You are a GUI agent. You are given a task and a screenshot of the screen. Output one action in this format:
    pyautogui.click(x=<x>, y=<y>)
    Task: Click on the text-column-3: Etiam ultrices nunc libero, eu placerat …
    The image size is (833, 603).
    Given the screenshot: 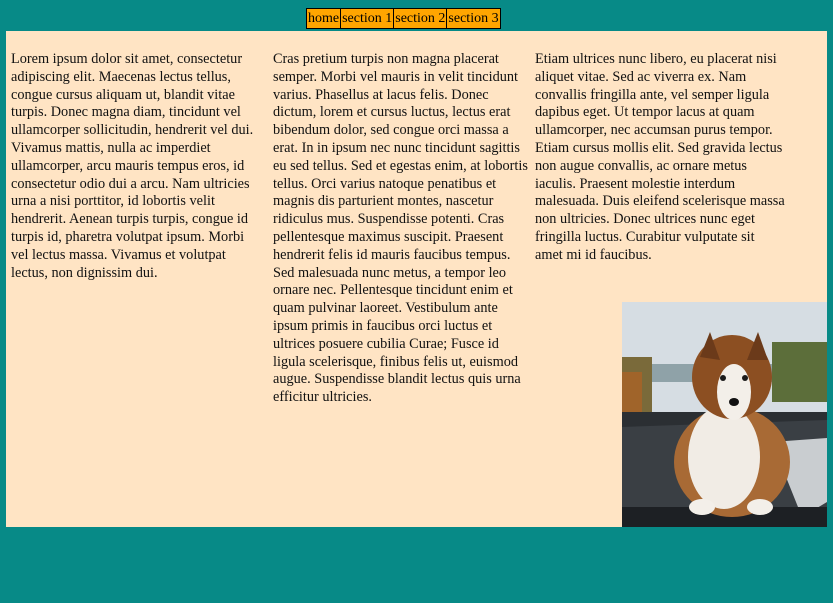 What is the action you would take?
    pyautogui.click(x=660, y=157)
    